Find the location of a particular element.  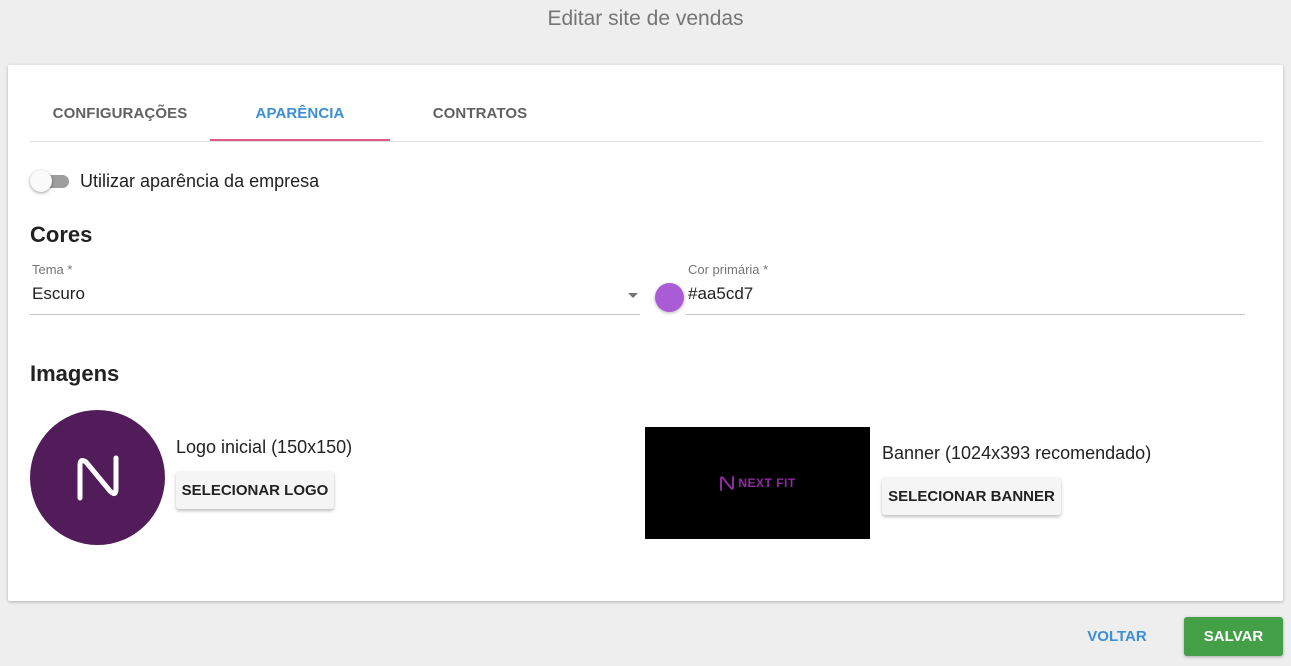

nextfit-brand-icon is located at coordinates (727, 483).